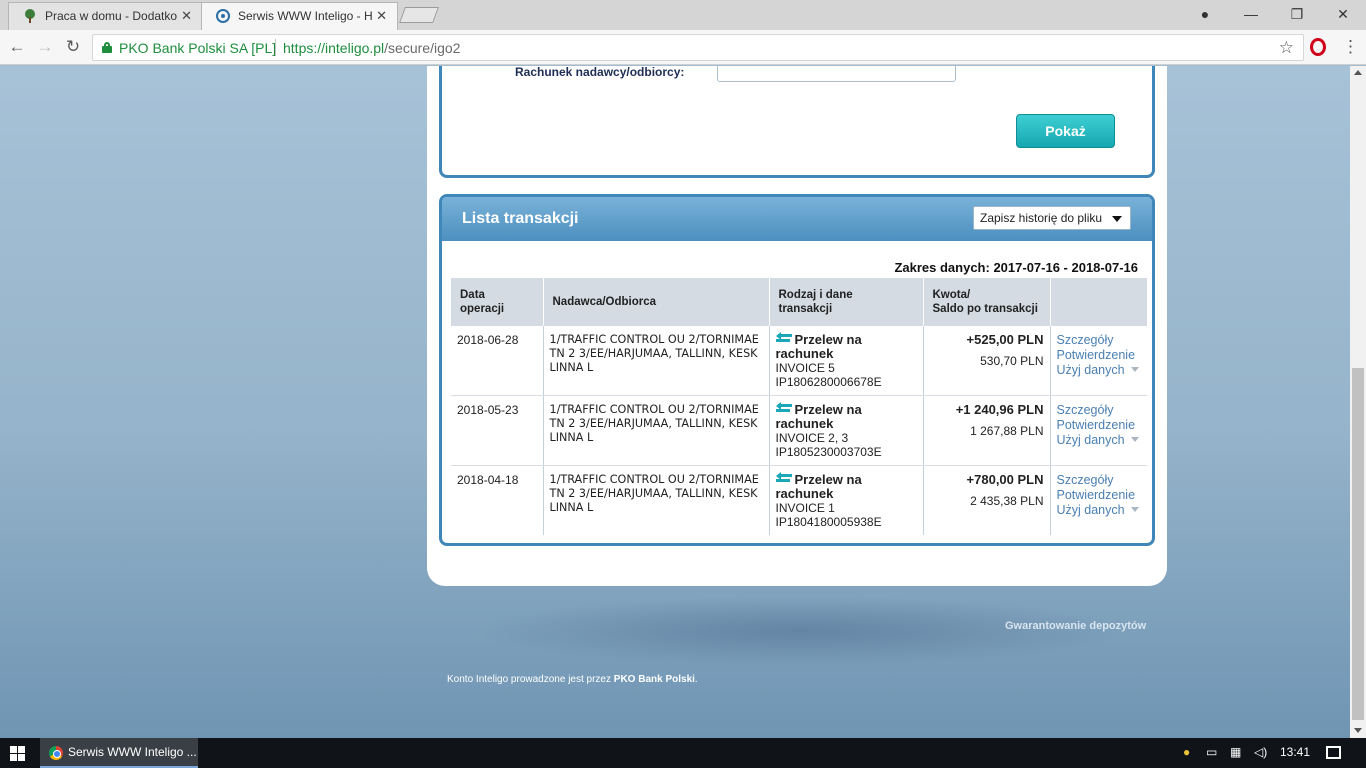 This screenshot has width=1366, height=768. What do you see at coordinates (1186, 752) in the screenshot?
I see `tray-security-icon: ●` at bounding box center [1186, 752].